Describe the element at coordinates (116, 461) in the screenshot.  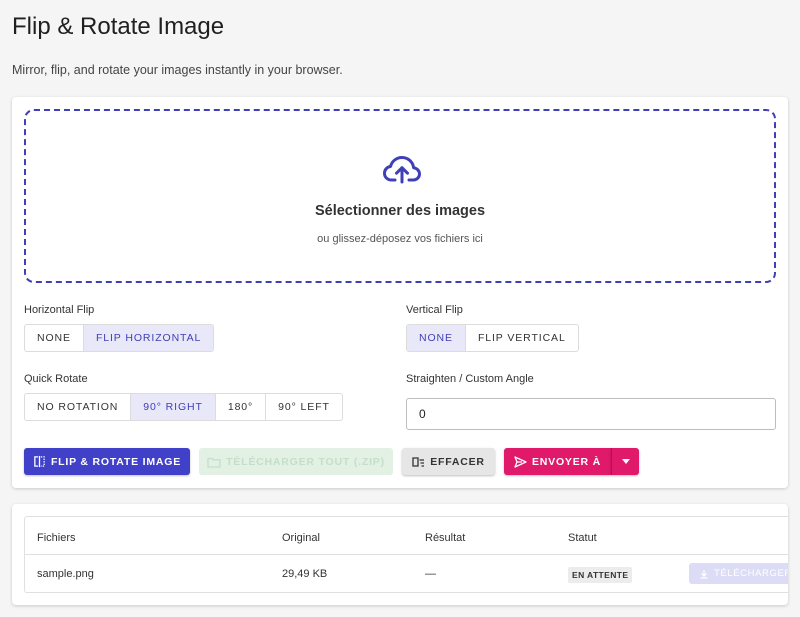
I see `flip-rotate-button-label: FLIP & ROTATE IMAGE` at that location.